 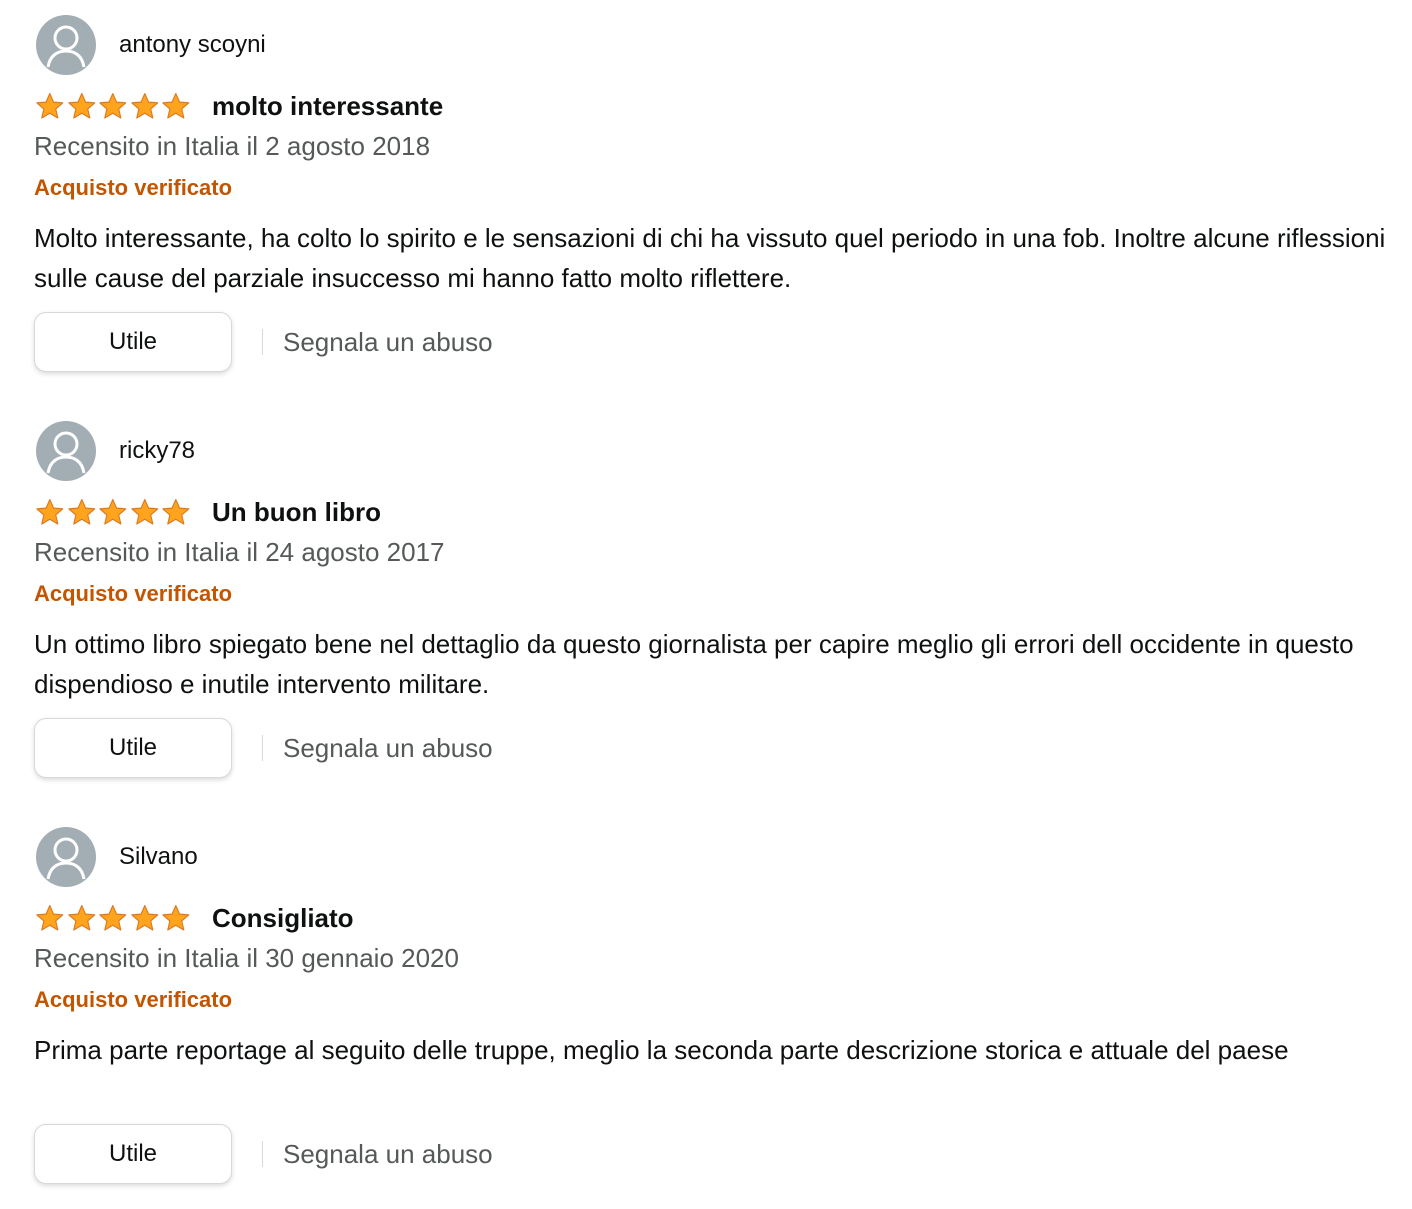 What do you see at coordinates (283, 918) in the screenshot?
I see `review-title: Consigliato` at bounding box center [283, 918].